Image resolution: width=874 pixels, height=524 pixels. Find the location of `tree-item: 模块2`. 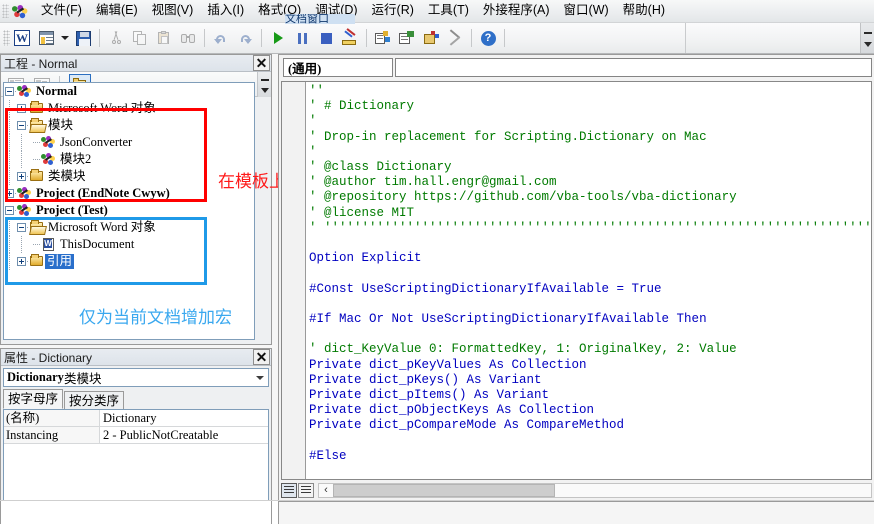

tree-item: 模块2 is located at coordinates (129, 159).